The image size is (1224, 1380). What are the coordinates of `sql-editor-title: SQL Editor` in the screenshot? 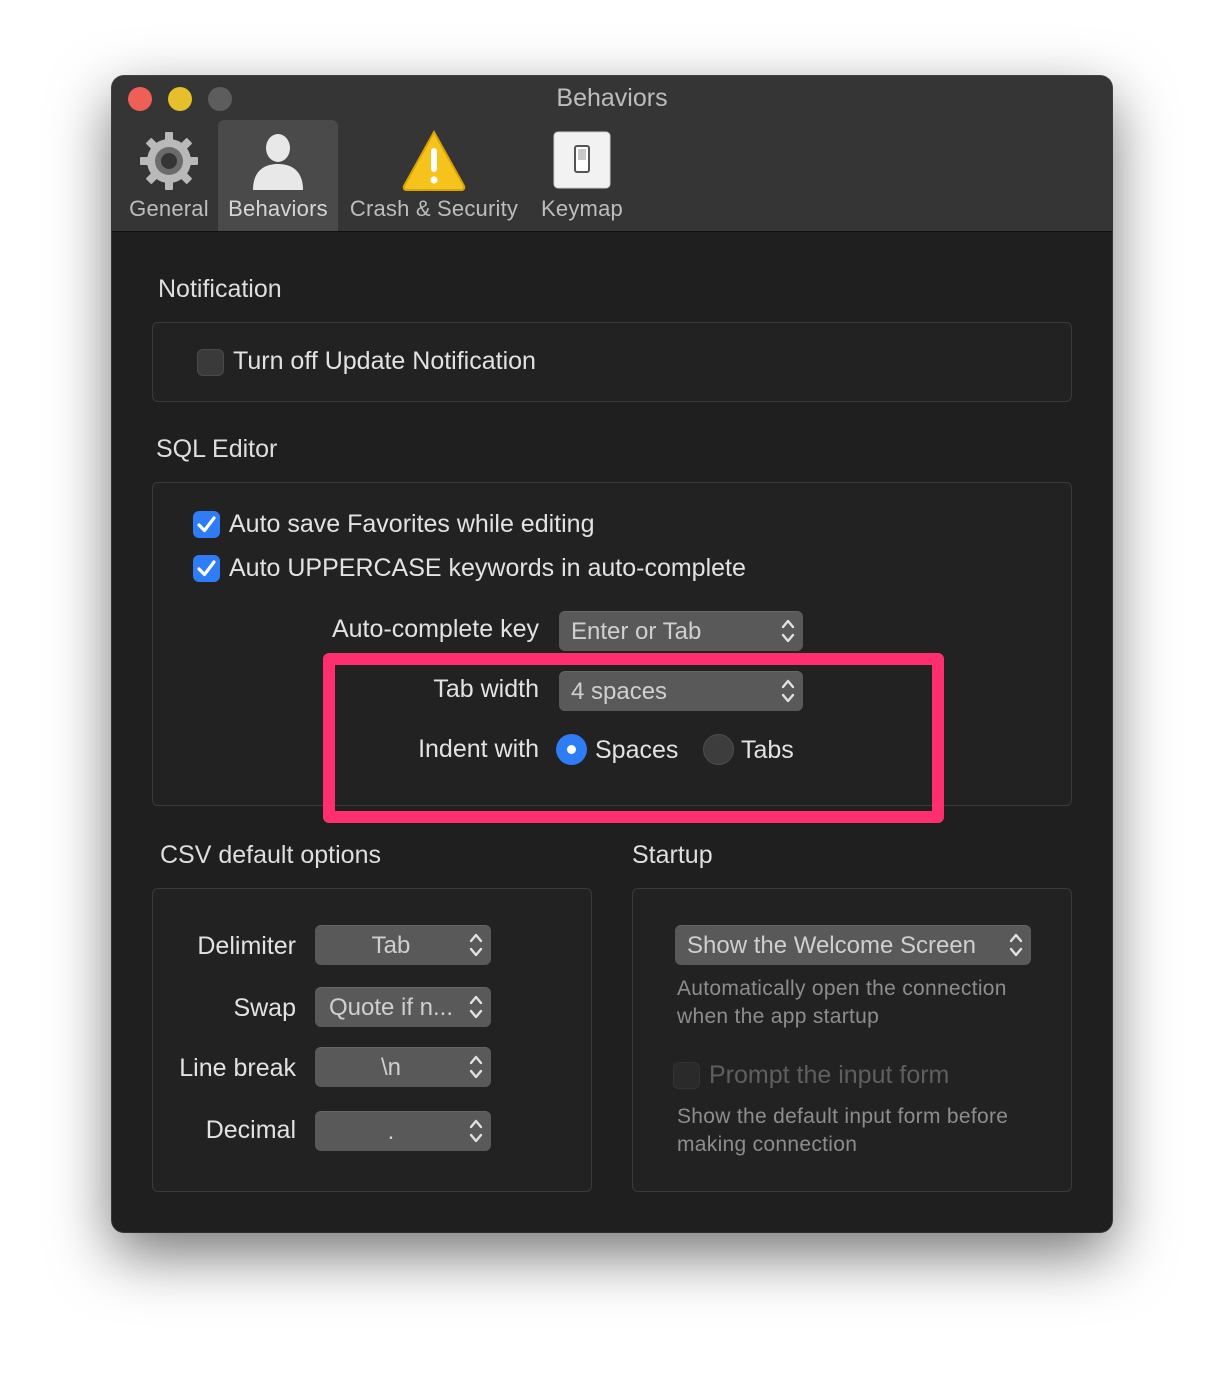 It's located at (217, 449).